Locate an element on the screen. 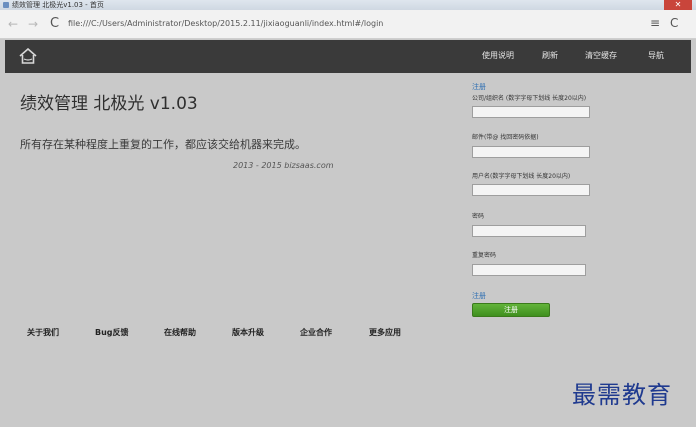 This screenshot has width=696, height=427. footer-link-more-apps: 更多应用 is located at coordinates (385, 333).